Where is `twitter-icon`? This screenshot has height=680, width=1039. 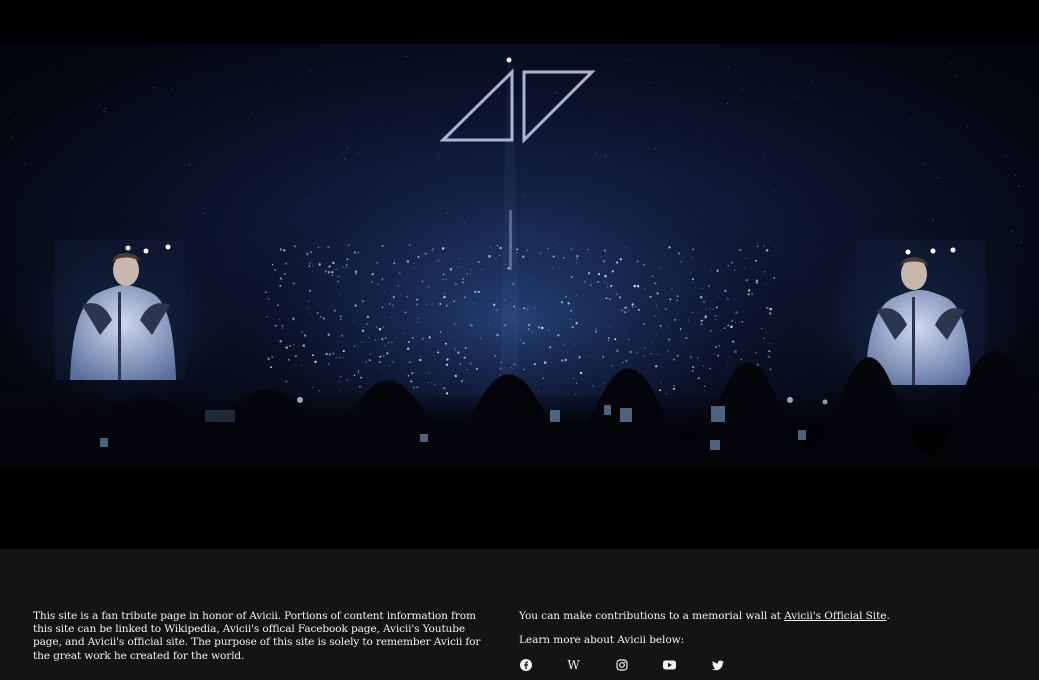 twitter-icon is located at coordinates (717, 665).